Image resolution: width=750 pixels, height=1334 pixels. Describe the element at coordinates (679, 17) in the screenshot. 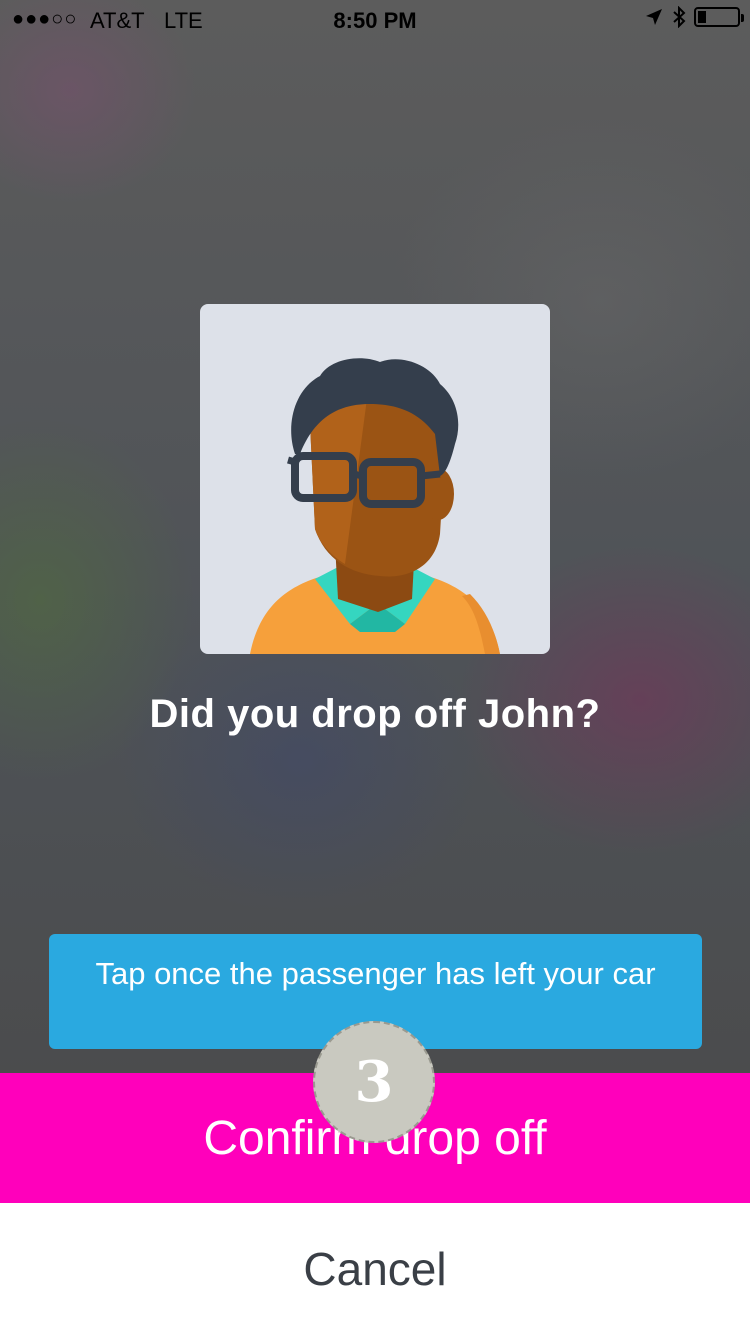

I see `bluetooth-icon` at that location.